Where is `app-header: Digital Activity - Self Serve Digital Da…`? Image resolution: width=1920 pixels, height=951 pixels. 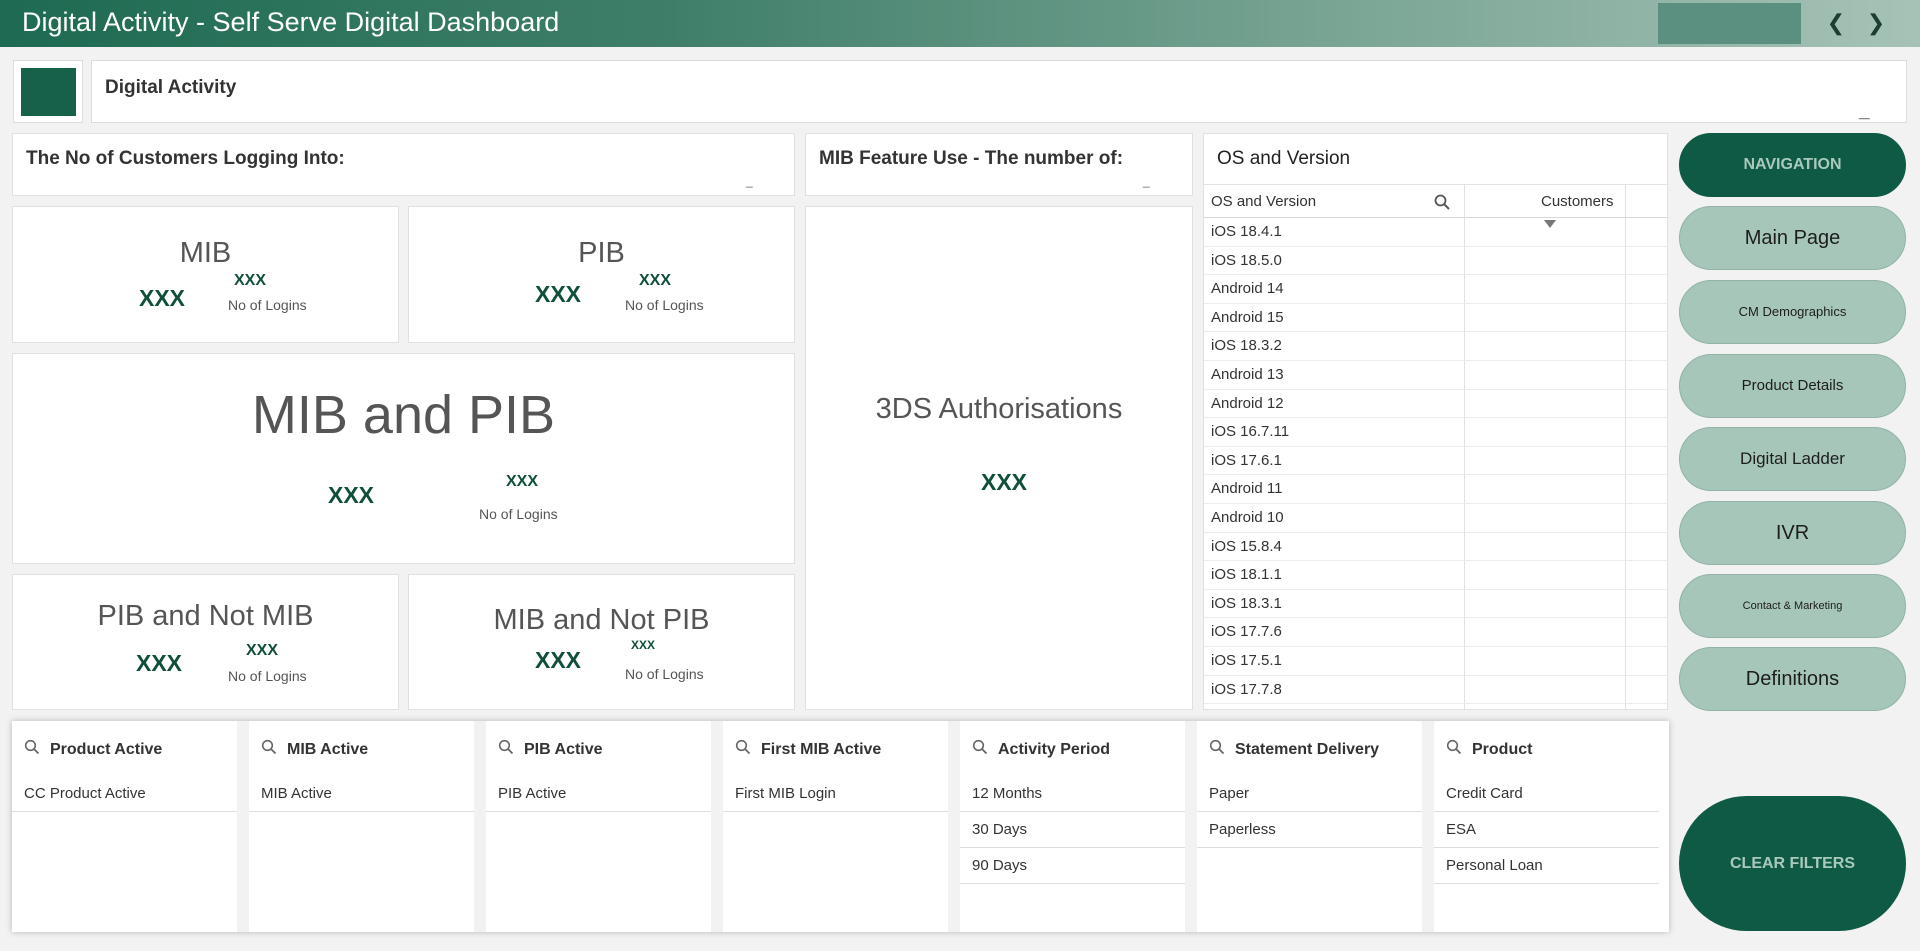 app-header: Digital Activity - Self Serve Digital Da… is located at coordinates (960, 23).